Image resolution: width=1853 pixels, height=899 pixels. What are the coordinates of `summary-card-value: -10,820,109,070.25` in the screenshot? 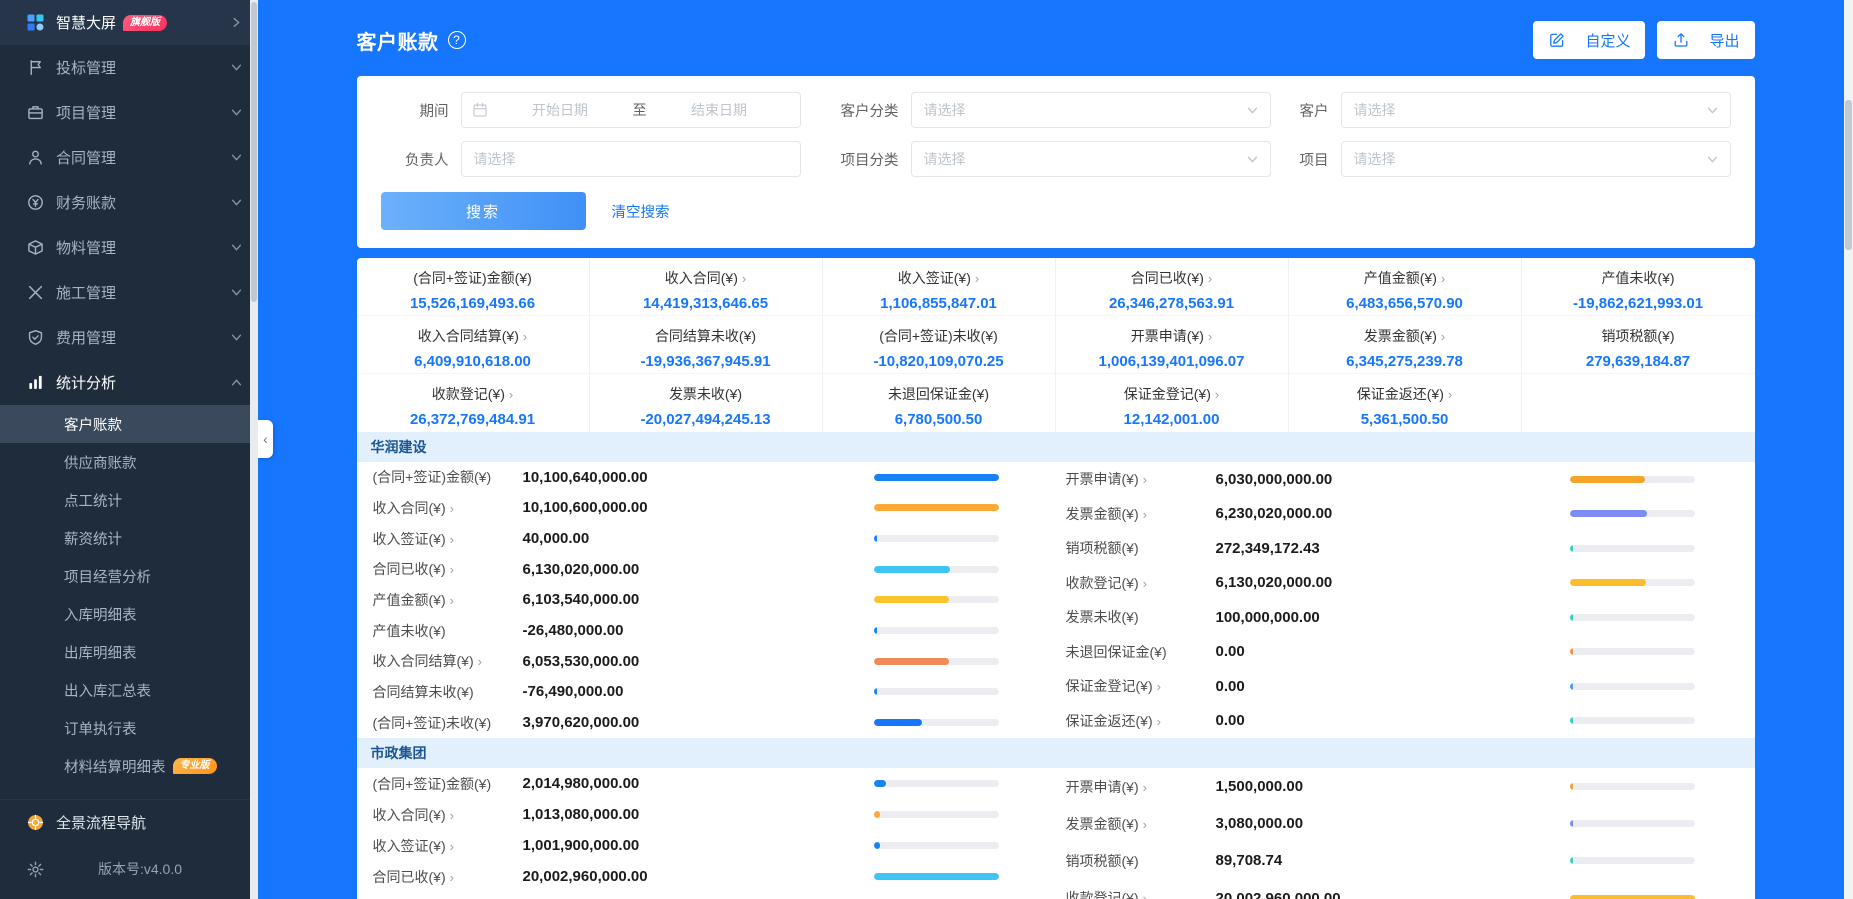 It's located at (938, 361).